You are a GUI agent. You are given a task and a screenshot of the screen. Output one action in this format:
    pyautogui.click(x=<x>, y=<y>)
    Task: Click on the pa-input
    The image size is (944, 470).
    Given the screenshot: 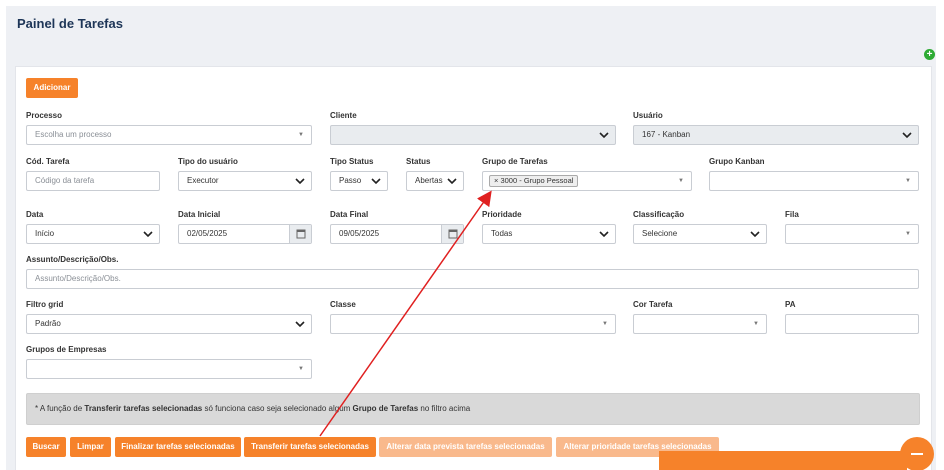 What is the action you would take?
    pyautogui.click(x=852, y=324)
    